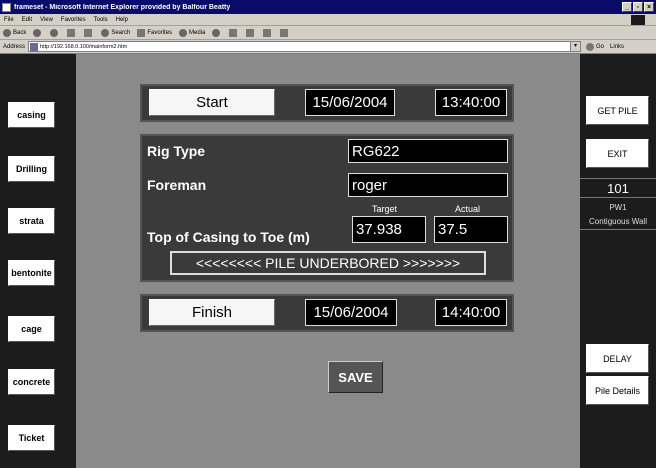 The image size is (656, 468). Describe the element at coordinates (105, 32) in the screenshot. I see `search-icon` at that location.